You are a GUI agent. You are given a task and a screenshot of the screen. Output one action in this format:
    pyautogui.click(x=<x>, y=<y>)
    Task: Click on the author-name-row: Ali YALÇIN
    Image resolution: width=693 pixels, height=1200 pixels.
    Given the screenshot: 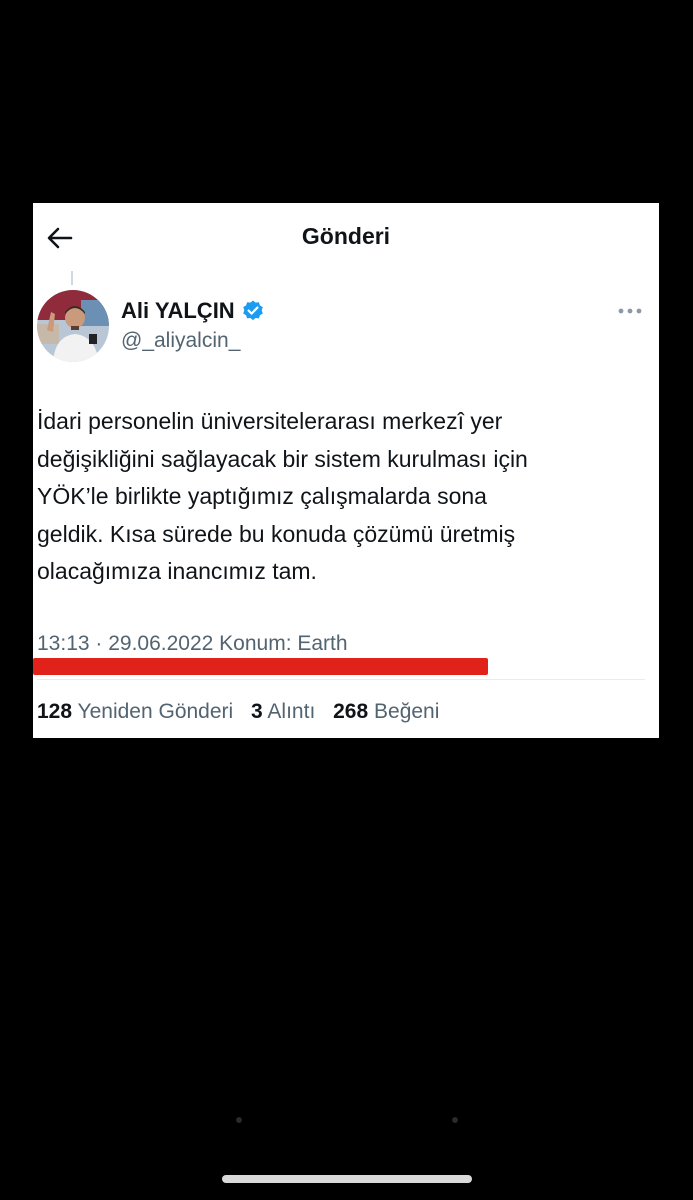 What is the action you would take?
    pyautogui.click(x=193, y=311)
    